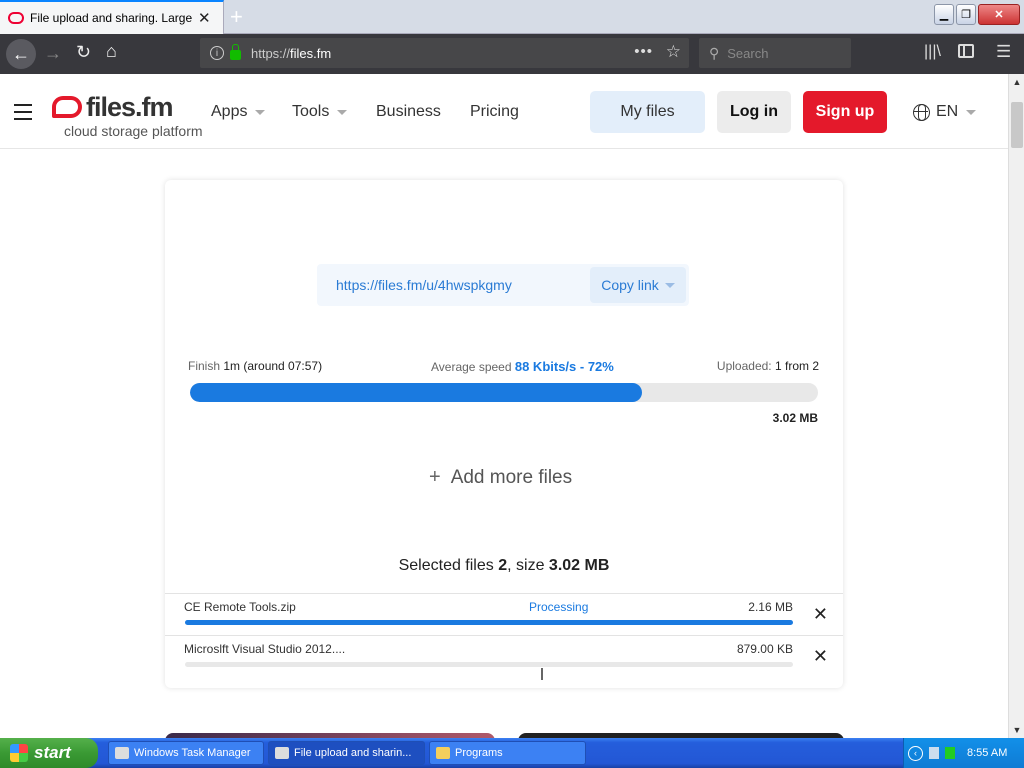 The height and width of the screenshot is (768, 1024). I want to click on uploaded-count: Uploaded: 1 from 2, so click(767, 366).